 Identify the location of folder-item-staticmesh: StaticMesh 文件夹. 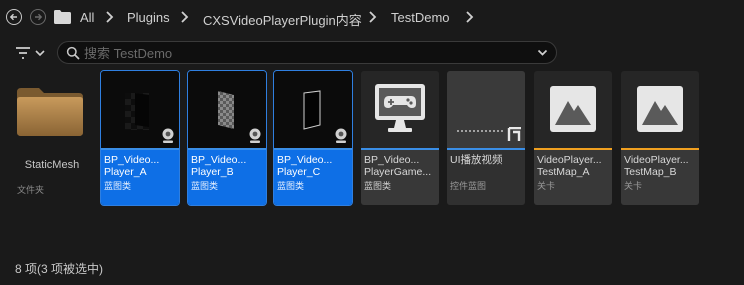
(52, 138).